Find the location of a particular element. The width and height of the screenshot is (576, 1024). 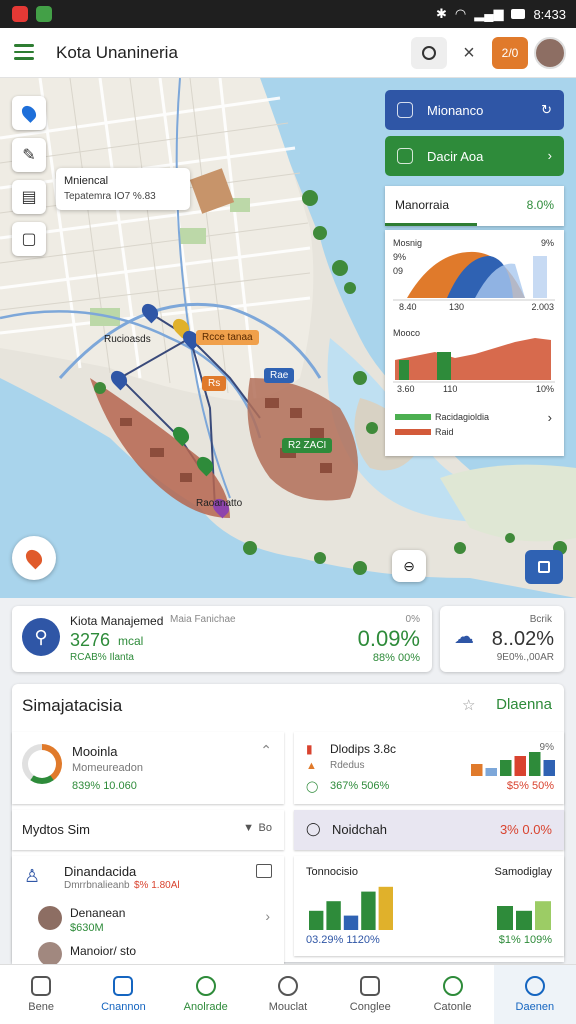

nav-label: Bene is located at coordinates (41, 1007).